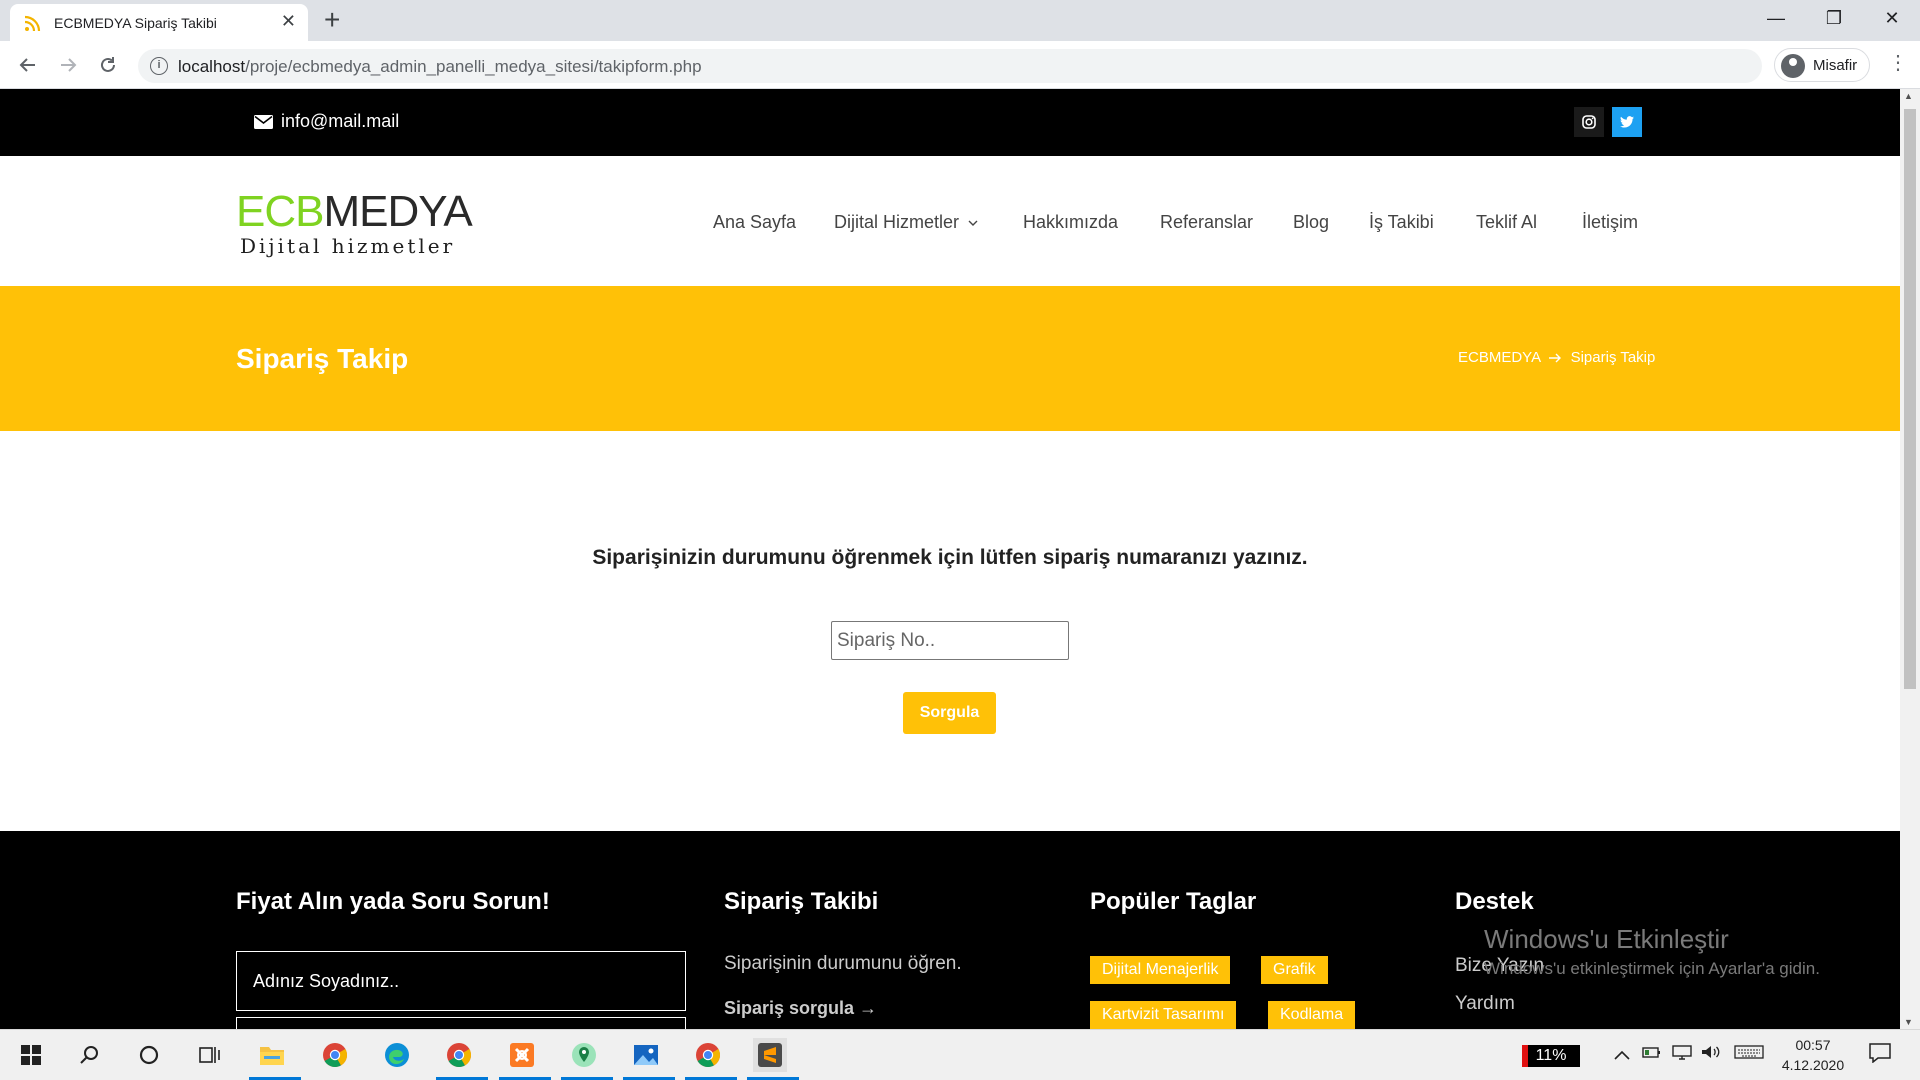 Image resolution: width=1920 pixels, height=1080 pixels. I want to click on network-icon, so click(1682, 1054).